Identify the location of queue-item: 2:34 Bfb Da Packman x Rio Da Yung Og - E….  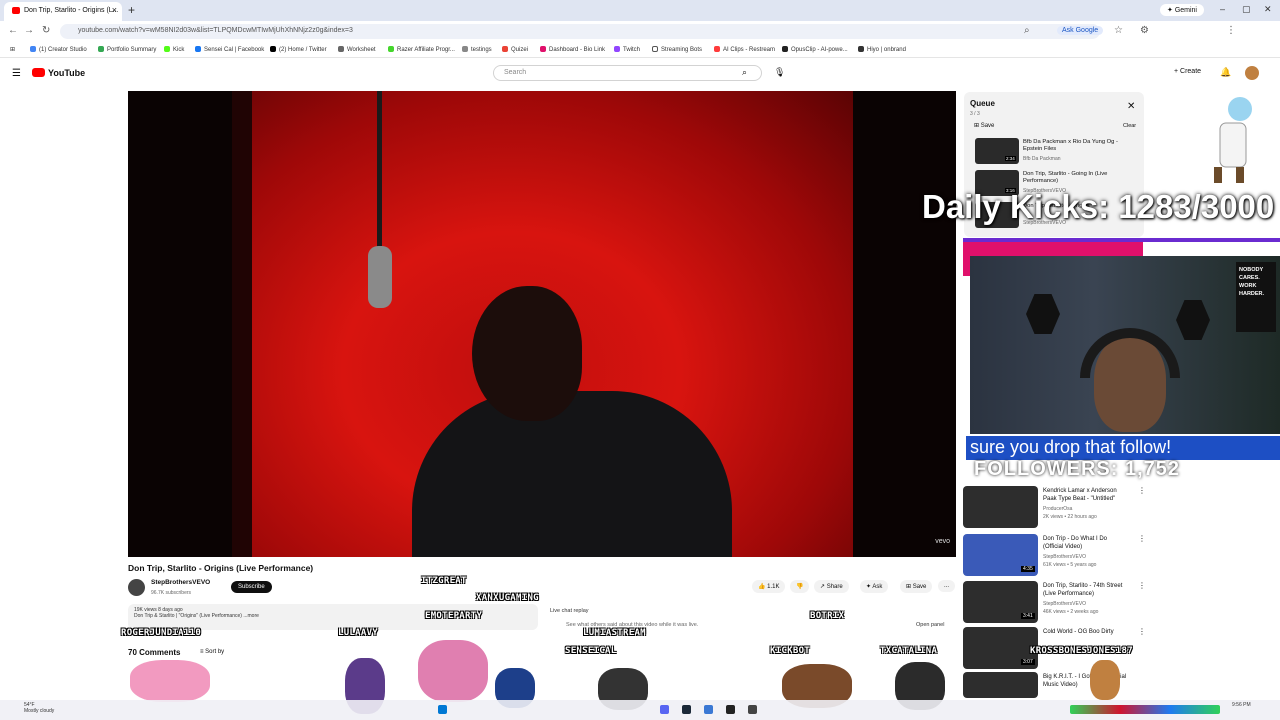
(1055, 152).